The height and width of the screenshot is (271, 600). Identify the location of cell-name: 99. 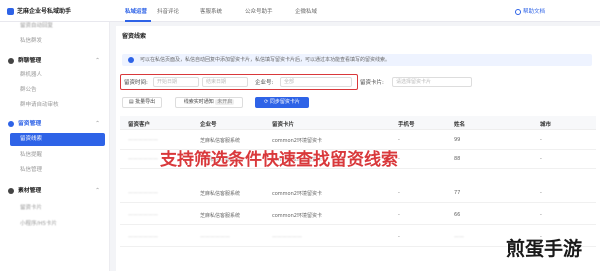
(457, 140).